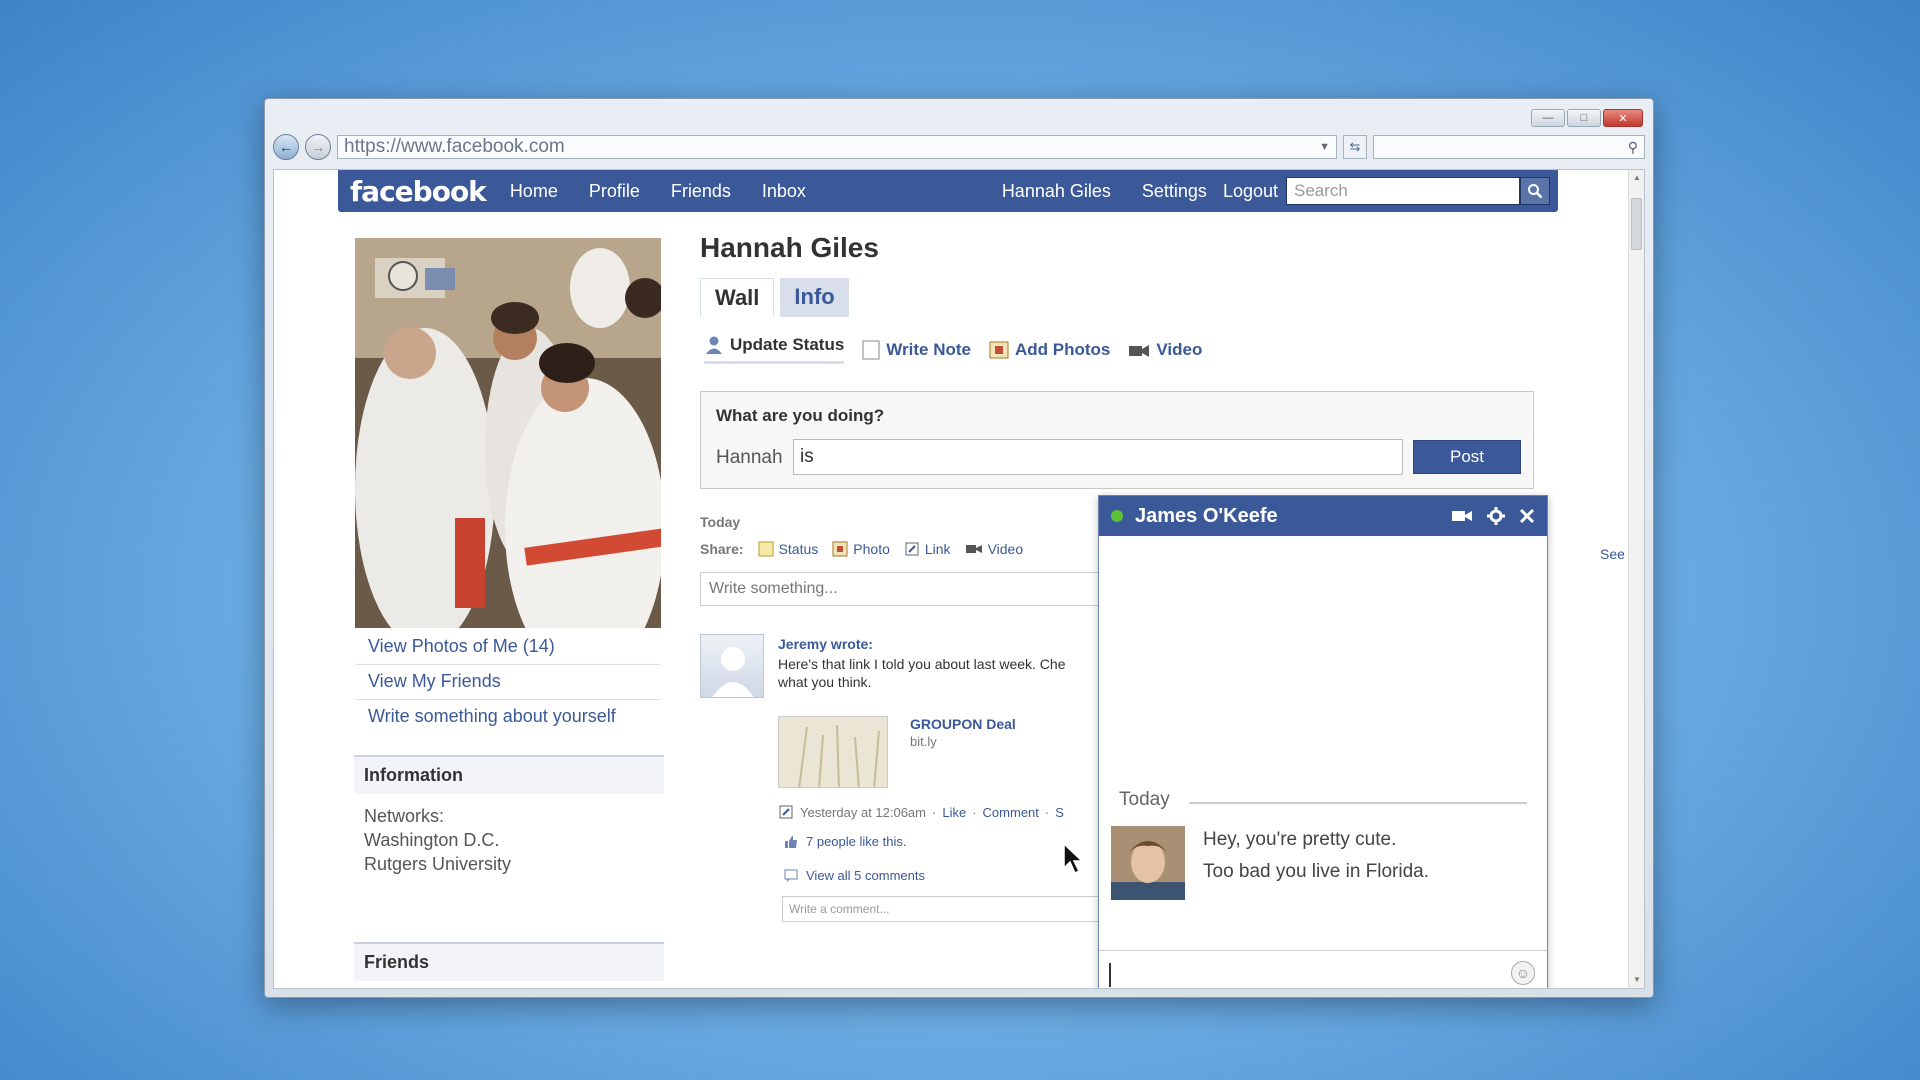 The height and width of the screenshot is (1080, 1920). I want to click on like-link: Like, so click(954, 812).